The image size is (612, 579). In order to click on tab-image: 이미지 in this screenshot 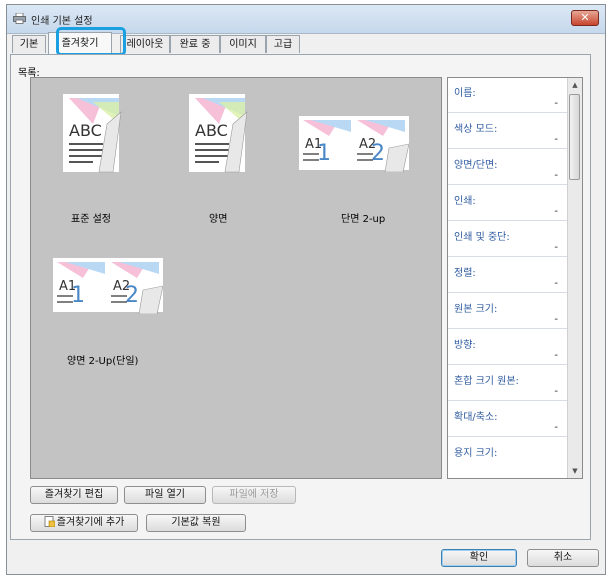, I will do `click(243, 44)`.